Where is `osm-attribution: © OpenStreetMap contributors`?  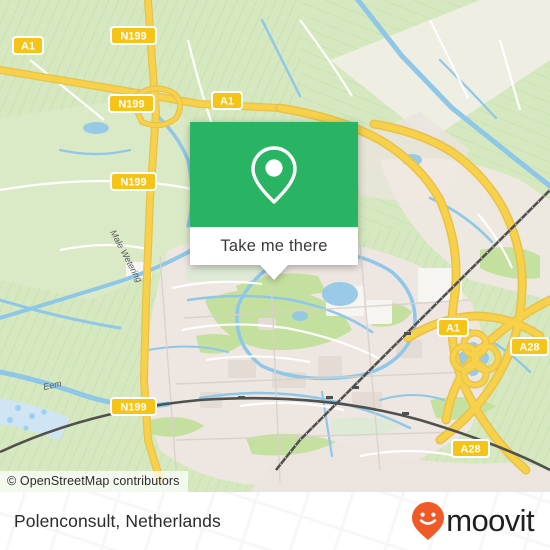 osm-attribution: © OpenStreetMap contributors is located at coordinates (94, 481).